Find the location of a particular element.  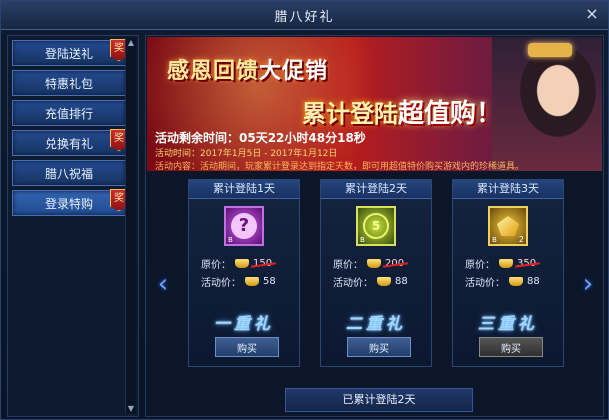

original-price-row: 原价： 150 is located at coordinates (236, 263).